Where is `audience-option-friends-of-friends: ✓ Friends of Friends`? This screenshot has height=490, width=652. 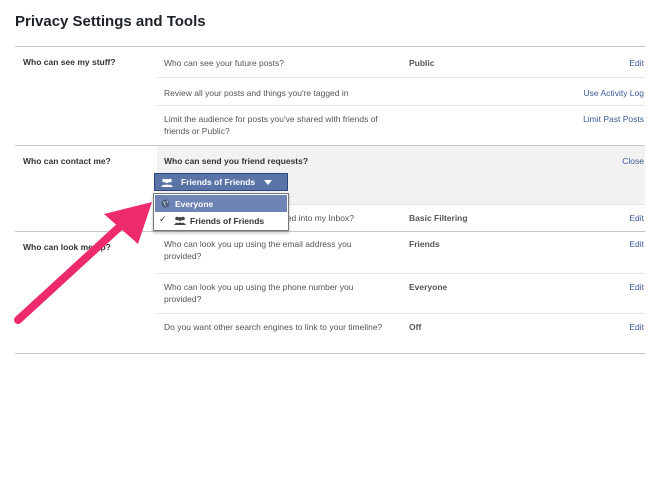 audience-option-friends-of-friends: ✓ Friends of Friends is located at coordinates (221, 220).